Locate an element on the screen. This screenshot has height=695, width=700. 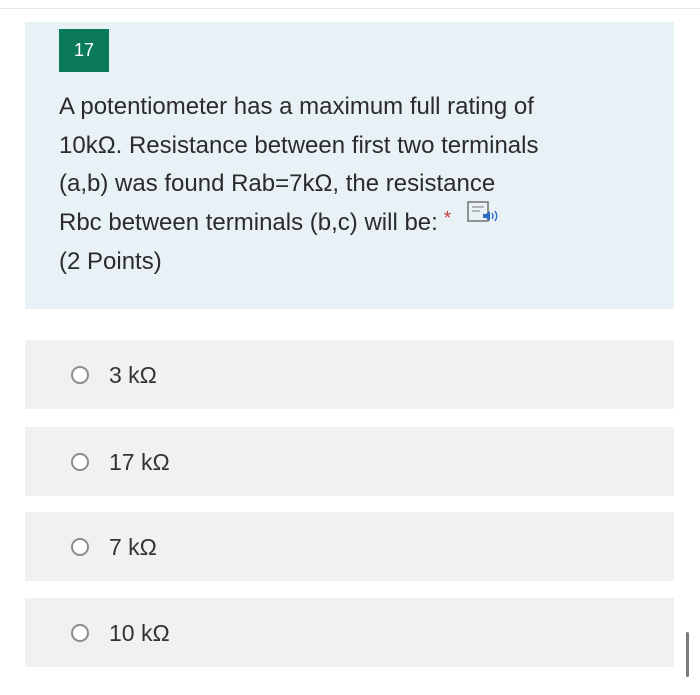
answer-option-1: 3 kΩ is located at coordinates (349, 374).